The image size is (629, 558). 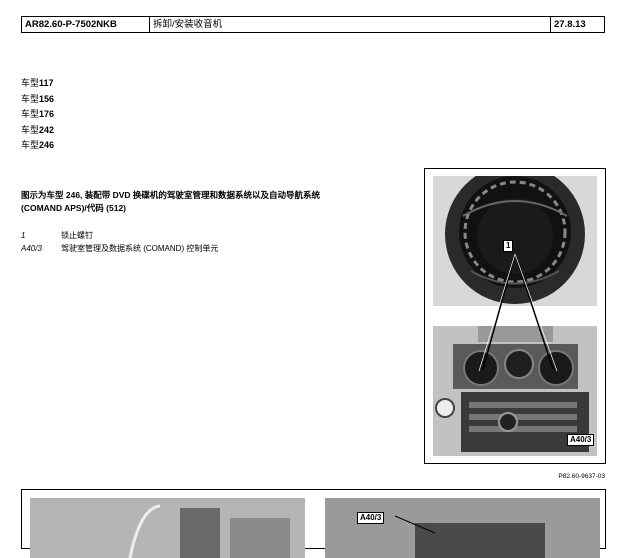 I want to click on bottom-figure-panel: A40/3, so click(x=313, y=523).